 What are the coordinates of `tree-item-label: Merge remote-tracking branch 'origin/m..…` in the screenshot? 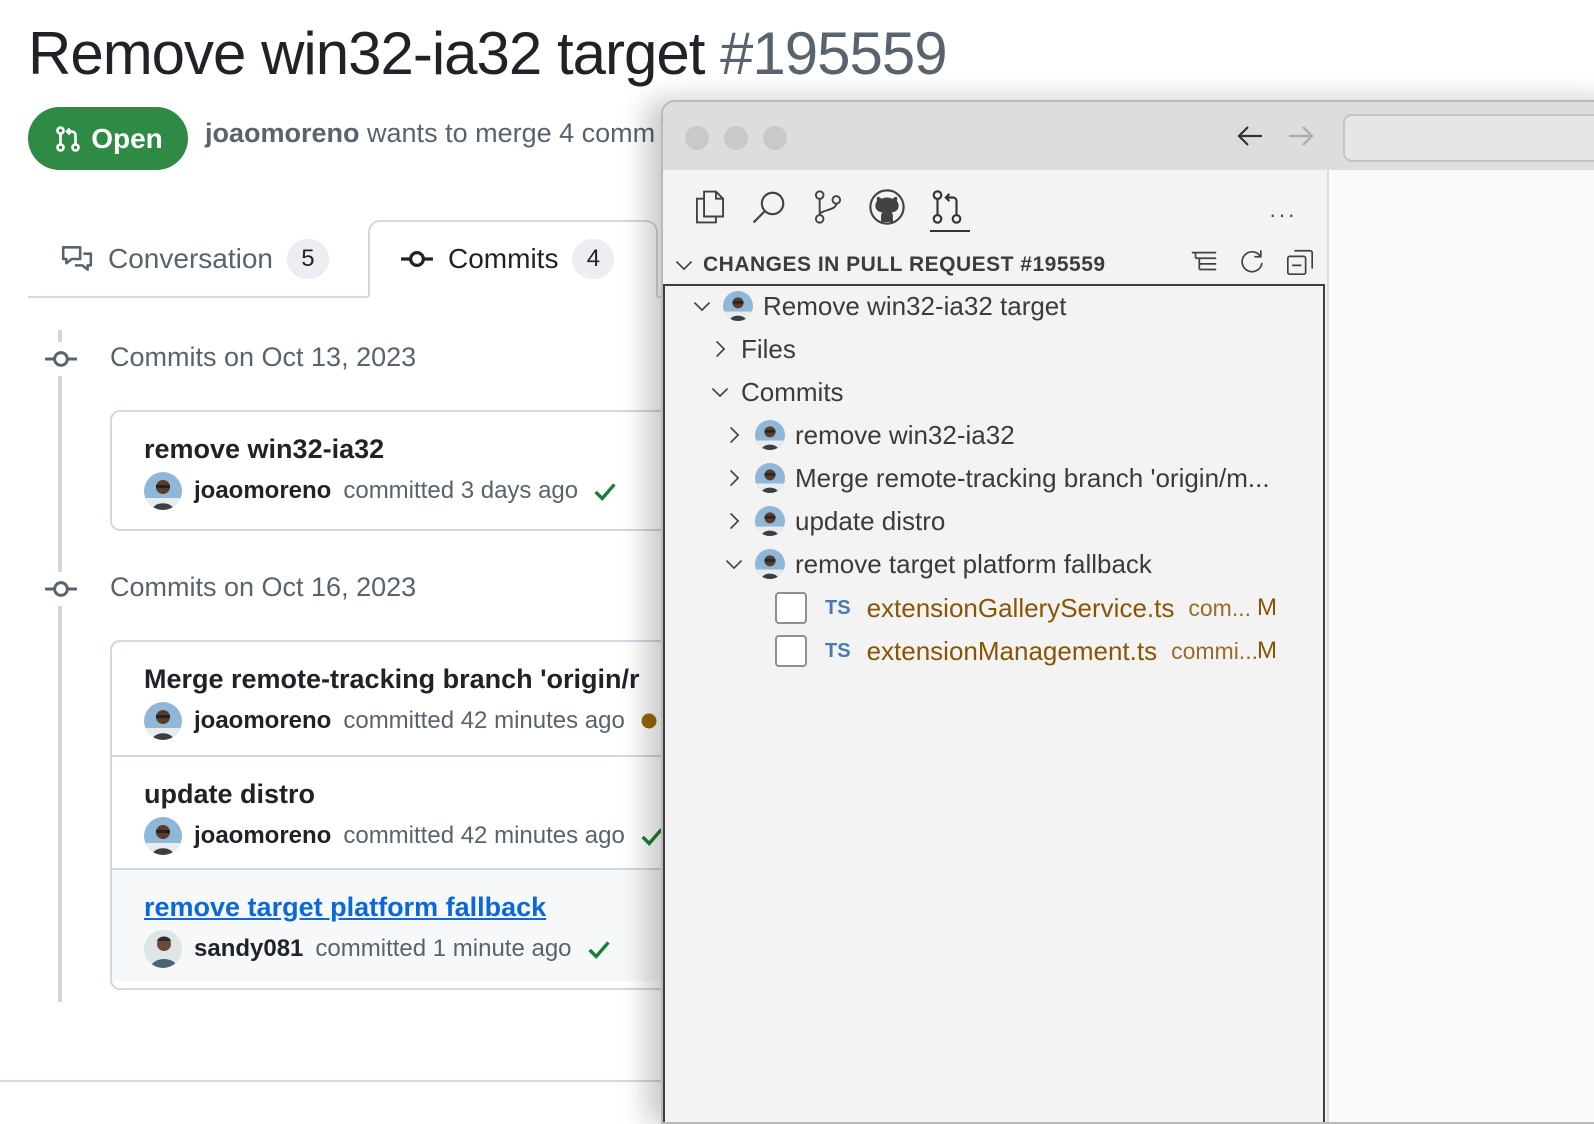 It's located at (1032, 477).